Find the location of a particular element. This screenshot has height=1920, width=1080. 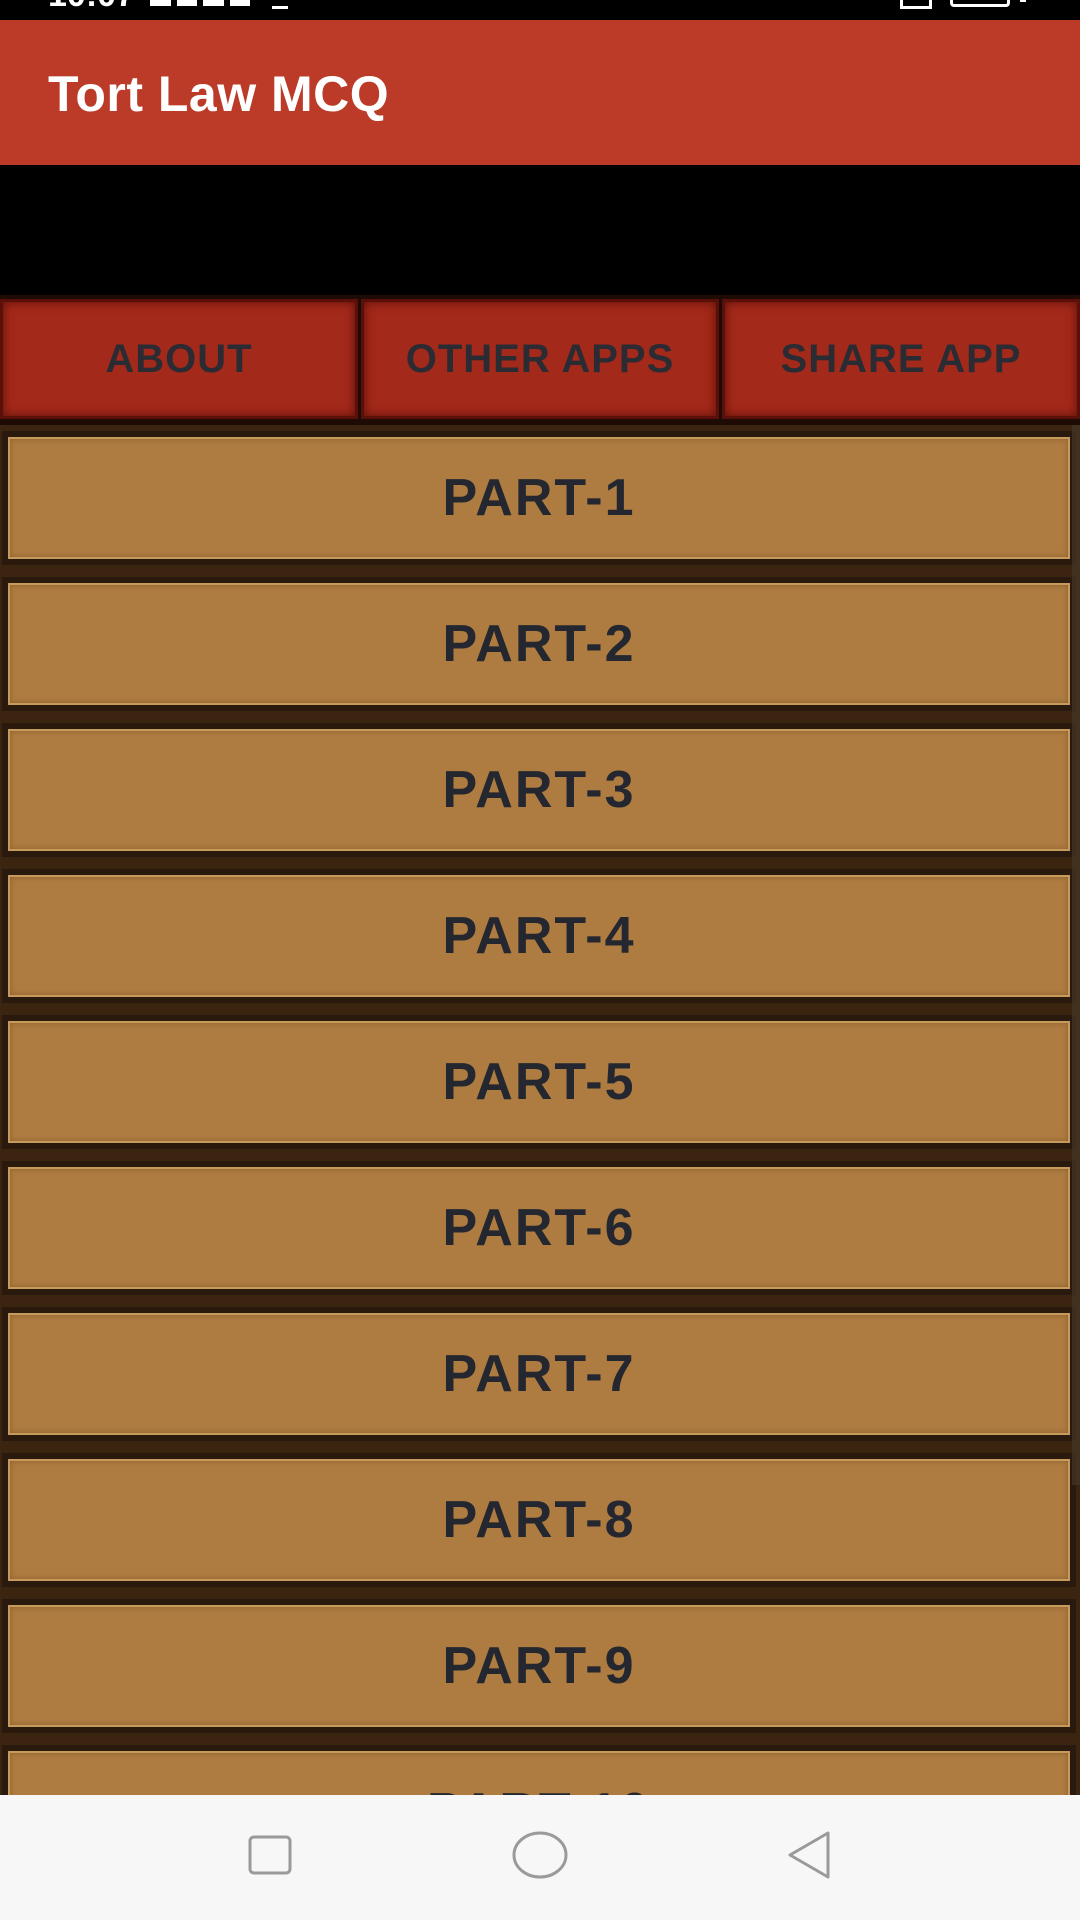

part-item-8: PART-8 is located at coordinates (539, 1520).